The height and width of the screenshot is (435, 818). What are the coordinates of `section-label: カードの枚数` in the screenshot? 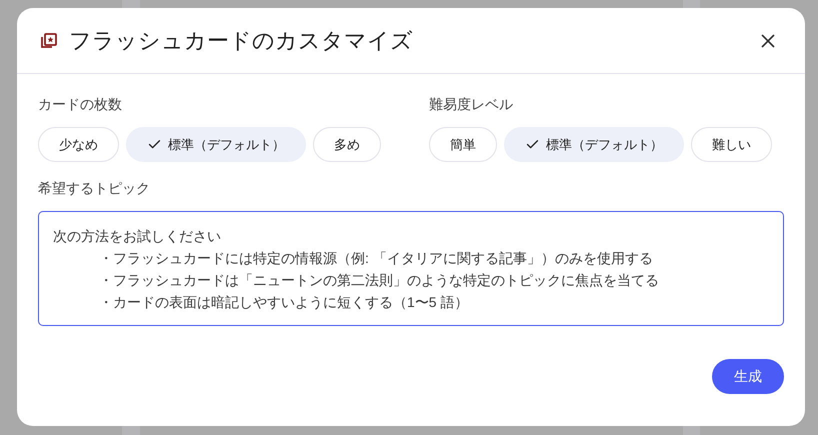 It's located at (80, 105).